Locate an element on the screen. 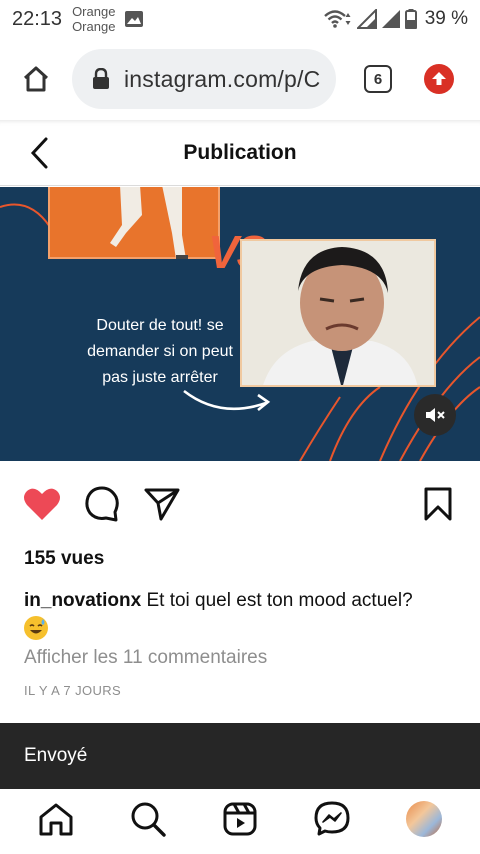  like-button is located at coordinates (42, 504).